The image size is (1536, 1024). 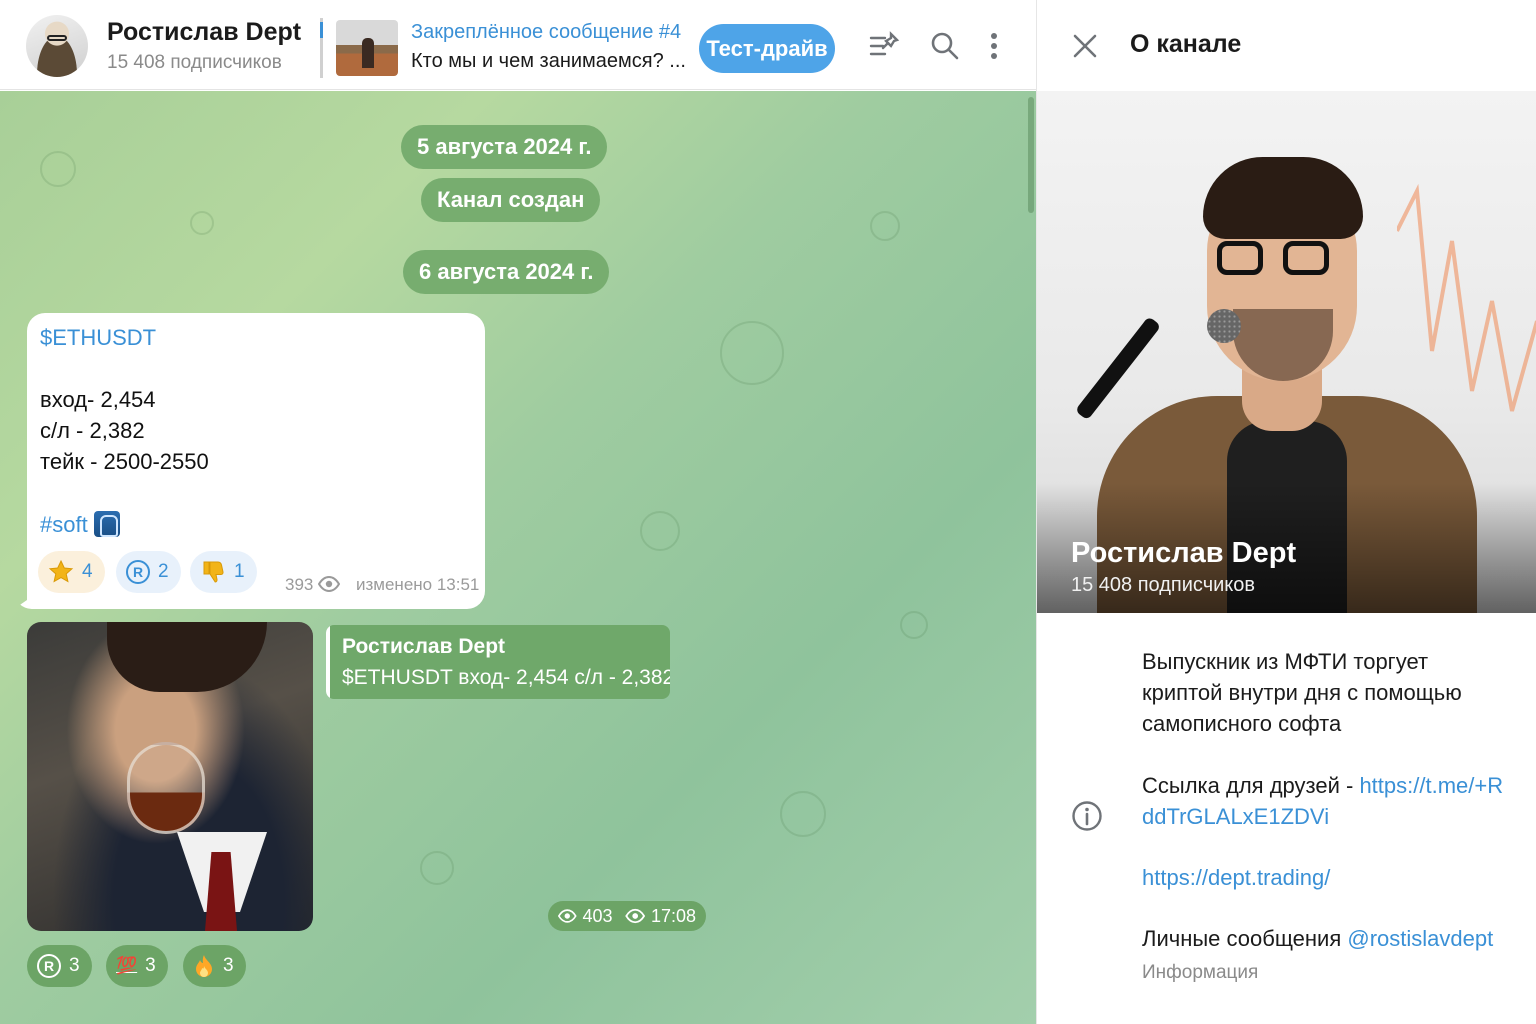 What do you see at coordinates (87, 571) in the screenshot?
I see `reaction-count: 4` at bounding box center [87, 571].